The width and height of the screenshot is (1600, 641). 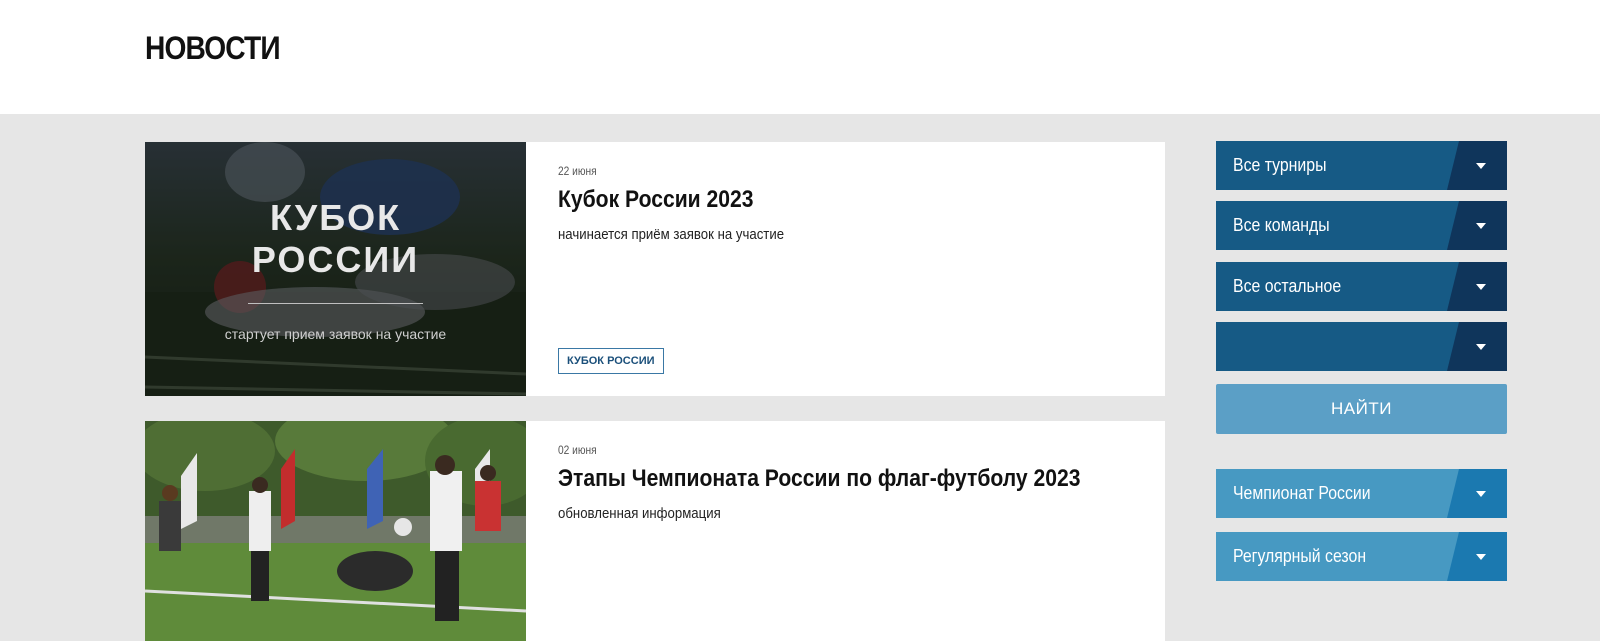 I want to click on filter-extra, so click(x=1361, y=346).